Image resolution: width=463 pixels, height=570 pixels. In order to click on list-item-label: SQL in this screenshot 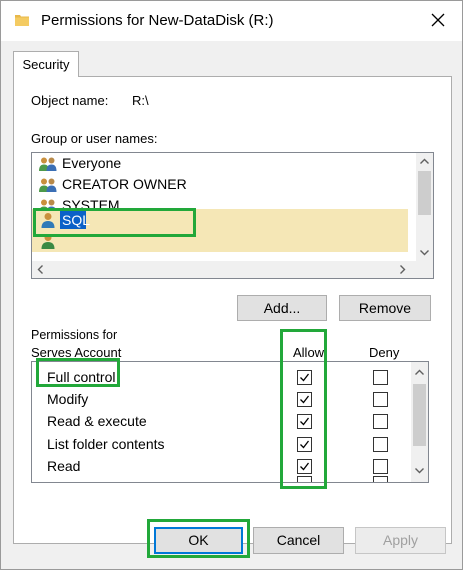, I will do `click(75, 220)`.